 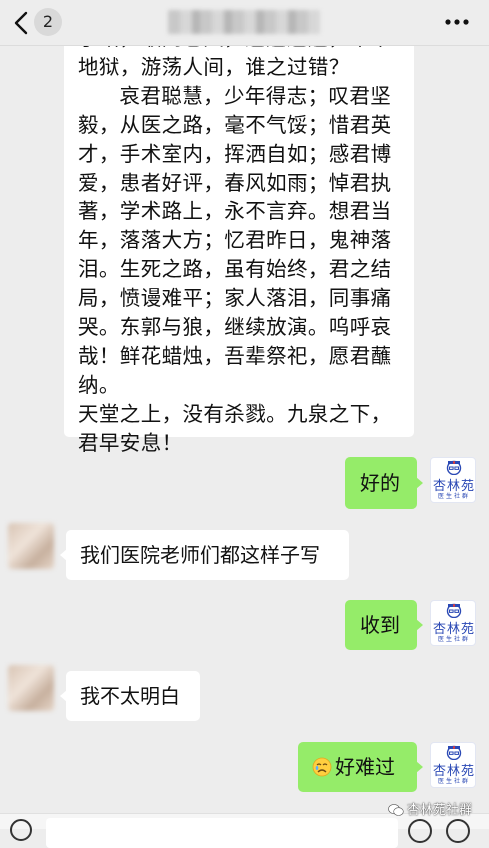 What do you see at coordinates (396, 810) in the screenshot?
I see `wechat-logo-icon` at bounding box center [396, 810].